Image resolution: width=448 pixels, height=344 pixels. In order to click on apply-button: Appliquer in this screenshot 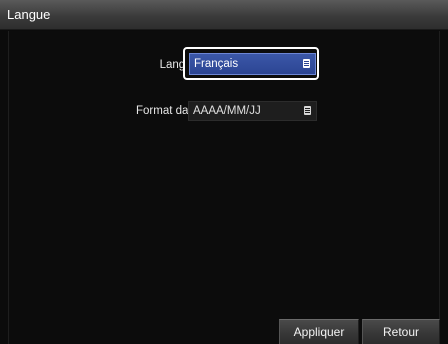, I will do `click(319, 331)`.